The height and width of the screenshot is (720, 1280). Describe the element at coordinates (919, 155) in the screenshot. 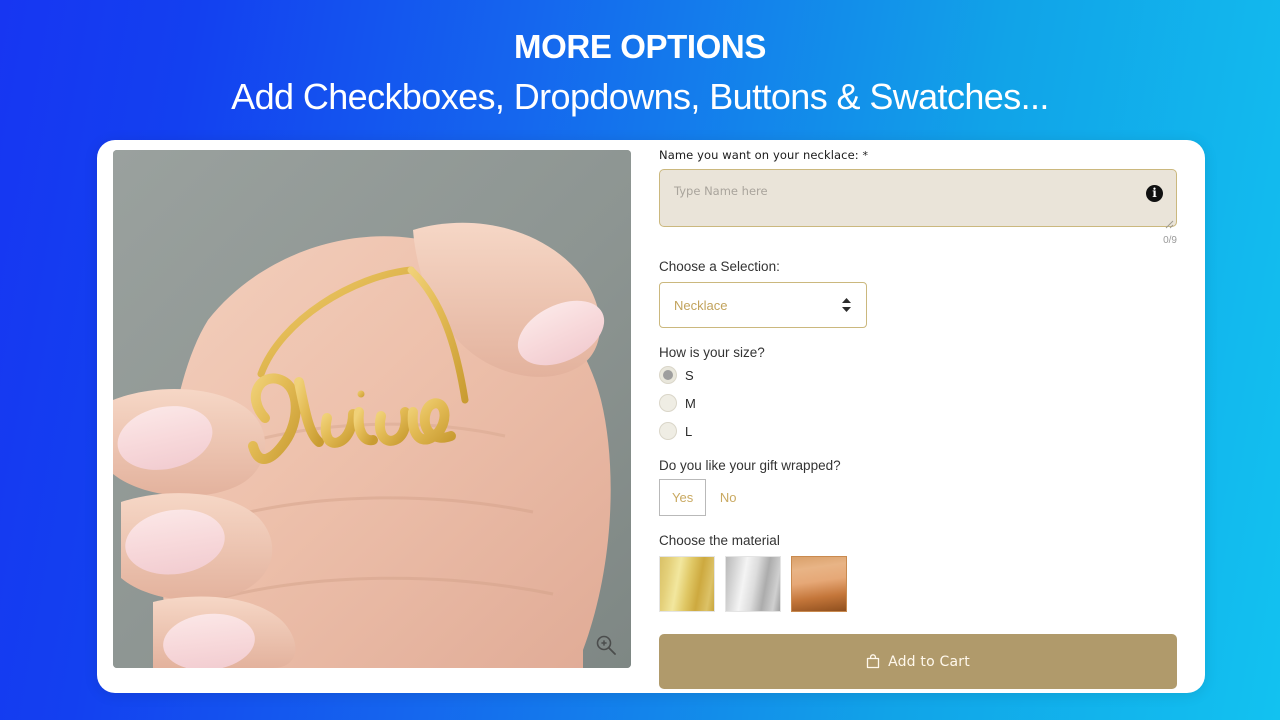

I see `name-field-label: Name you want on your necklace: *` at that location.